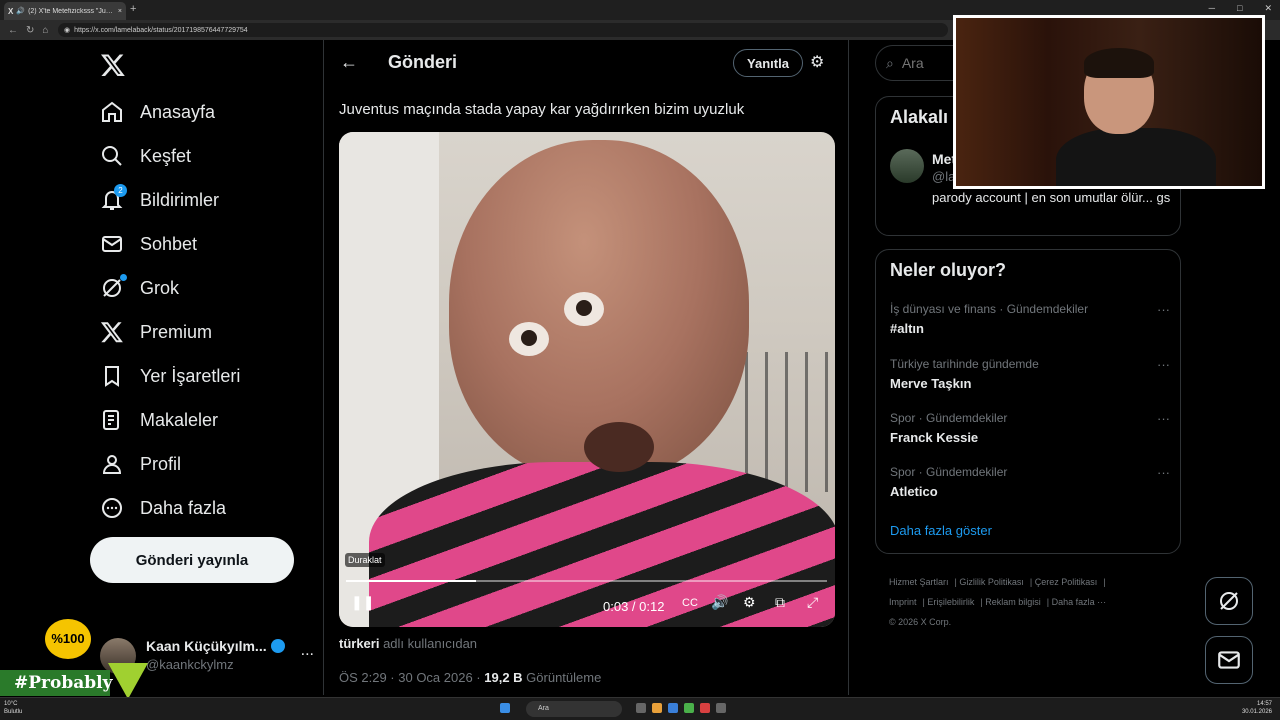  Describe the element at coordinates (179, 419) in the screenshot. I see `sidebar-item-label: Makaleler` at that location.